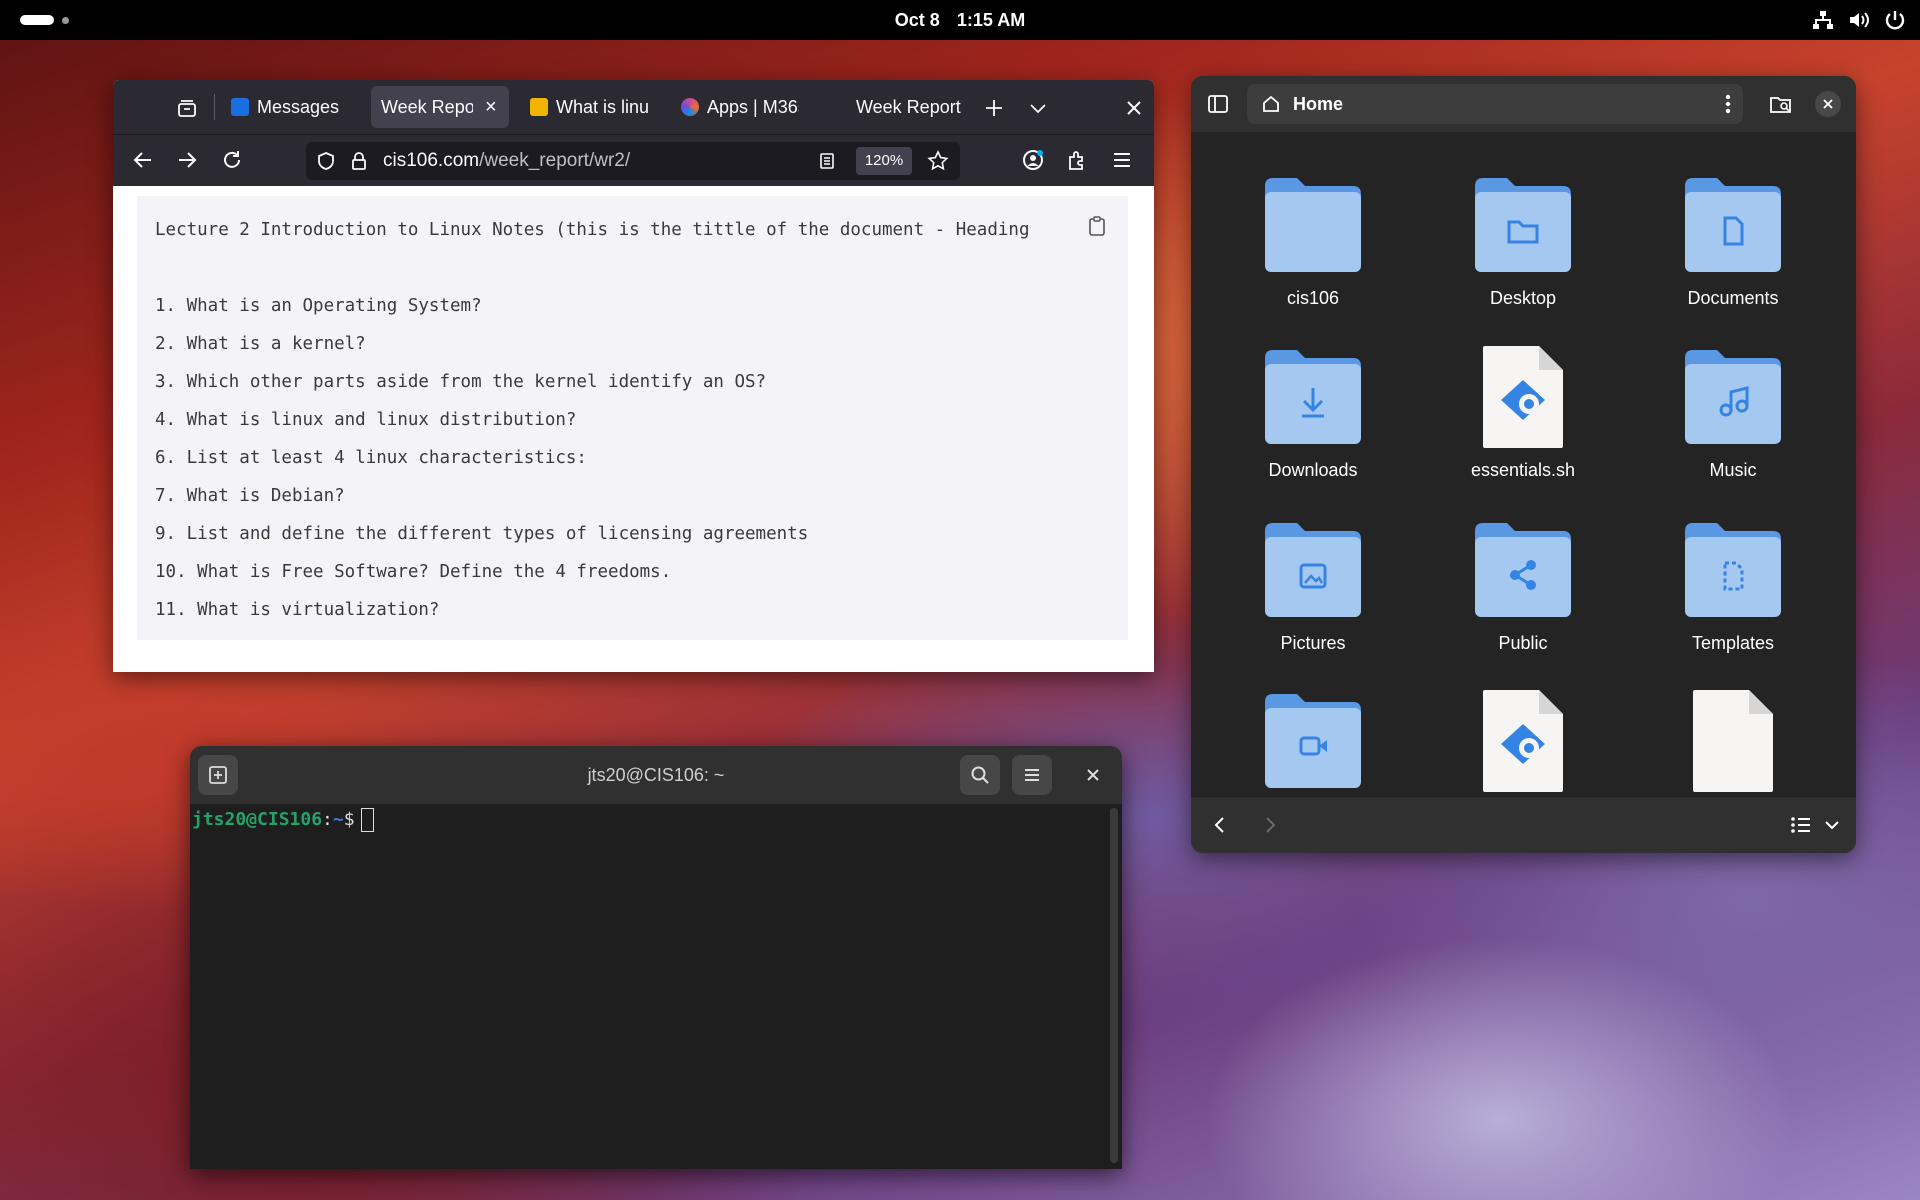 The image size is (1920, 1200). I want to click on m365-favicon-icon, so click(690, 107).